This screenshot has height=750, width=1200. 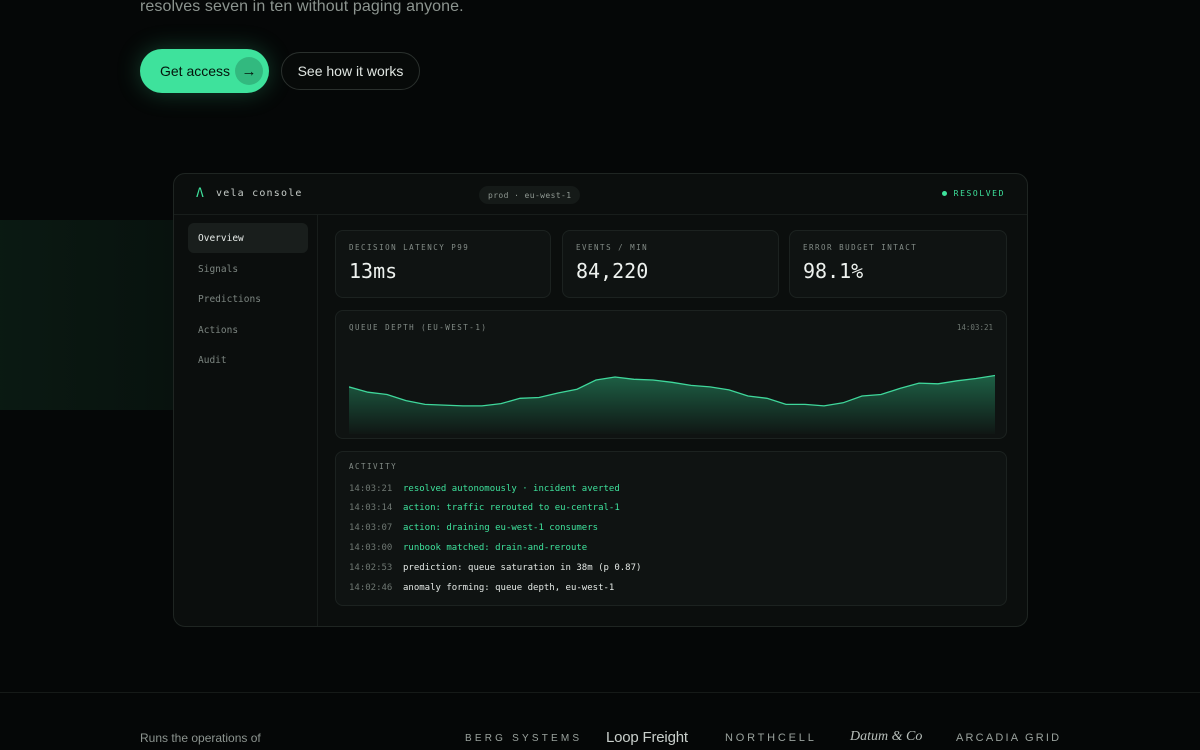 I want to click on chart-title: QUEUE DEPTH (EU-WEST-1), so click(x=418, y=327).